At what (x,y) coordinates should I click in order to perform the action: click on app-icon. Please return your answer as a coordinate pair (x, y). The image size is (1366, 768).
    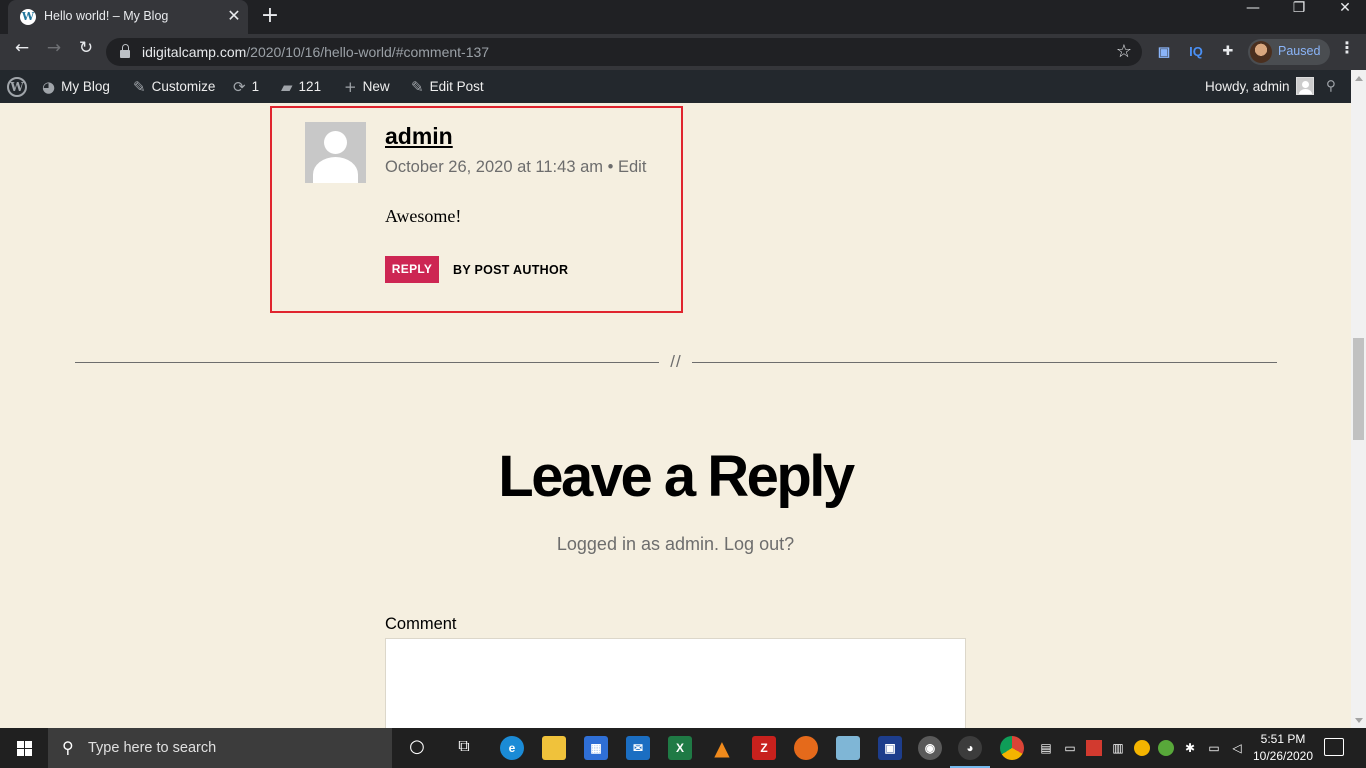
    Looking at the image, I should click on (848, 748).